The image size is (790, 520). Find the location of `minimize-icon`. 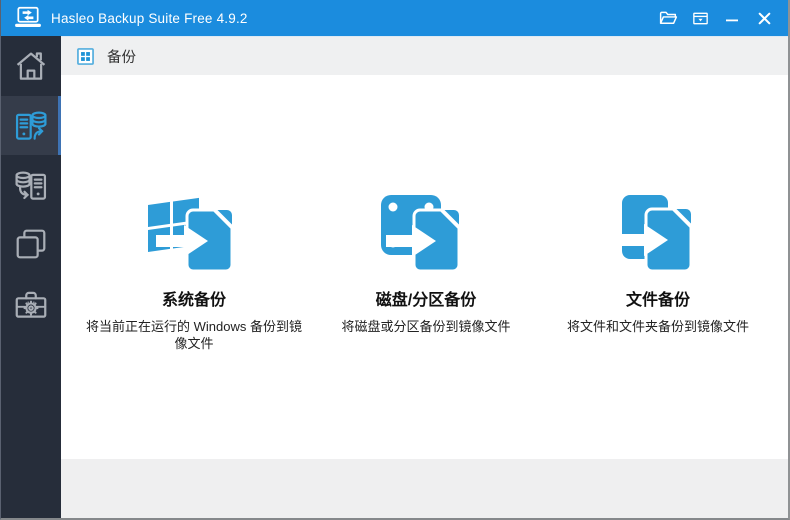

minimize-icon is located at coordinates (732, 18).